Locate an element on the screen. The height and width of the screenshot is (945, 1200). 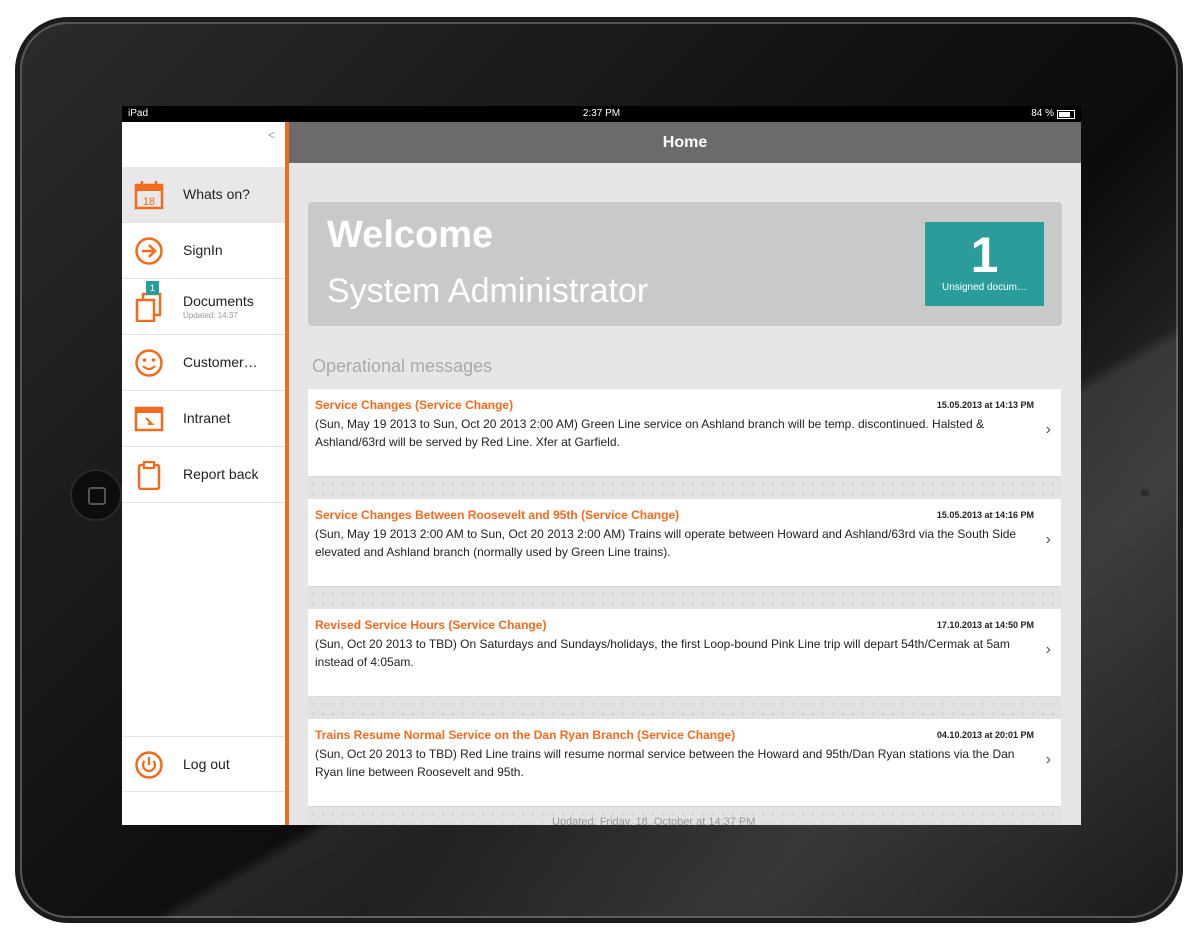
documents-icon is located at coordinates (148, 307).